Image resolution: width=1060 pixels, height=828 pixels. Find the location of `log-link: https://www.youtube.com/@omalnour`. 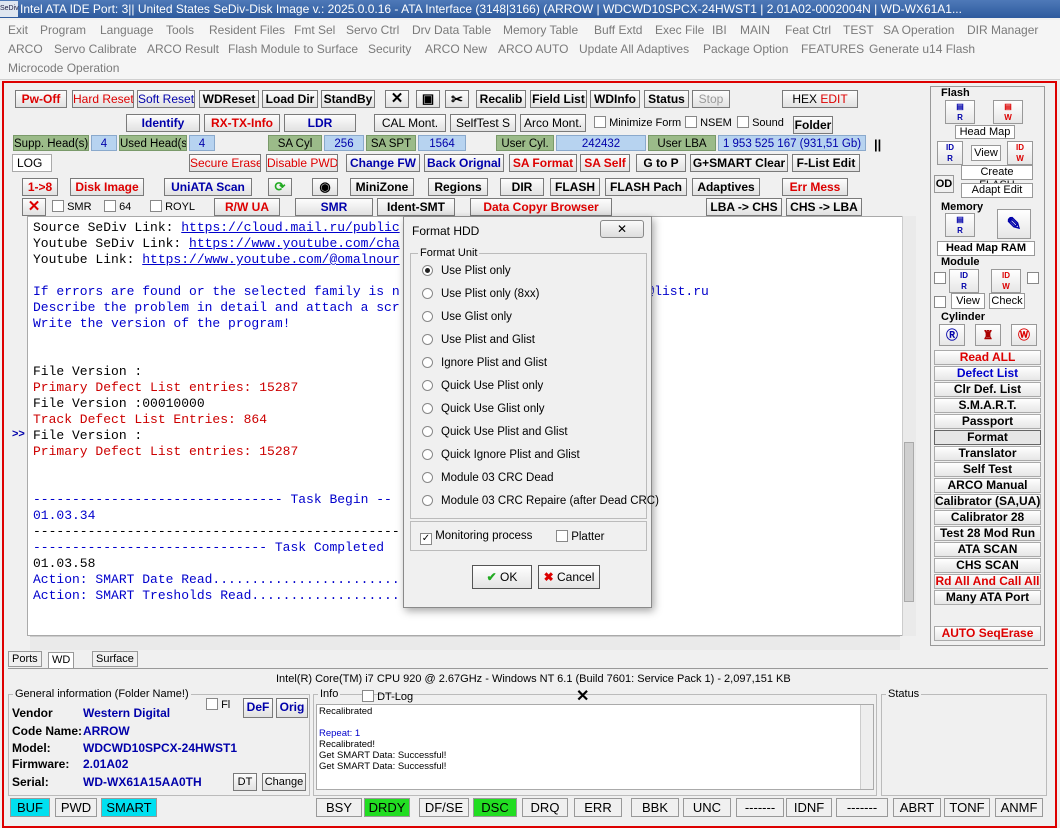

log-link: https://www.youtube.com/@omalnour is located at coordinates (270, 259).